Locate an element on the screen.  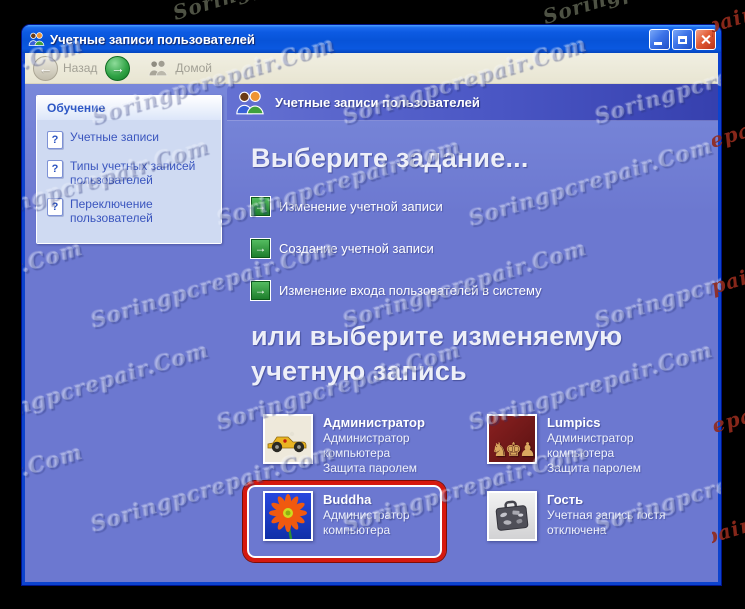
task-change-account: Изменение учетной записи is located at coordinates (396, 206).